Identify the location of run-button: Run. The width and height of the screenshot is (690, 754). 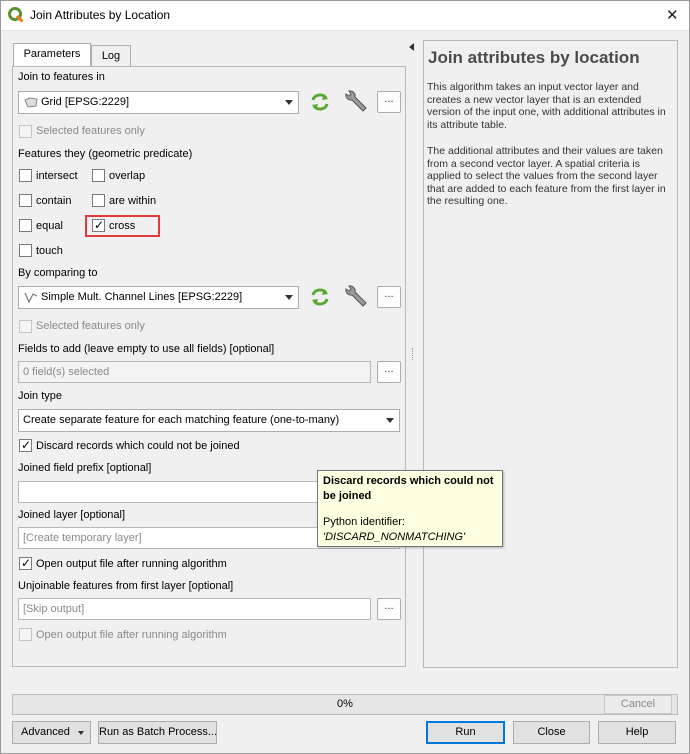
(465, 732).